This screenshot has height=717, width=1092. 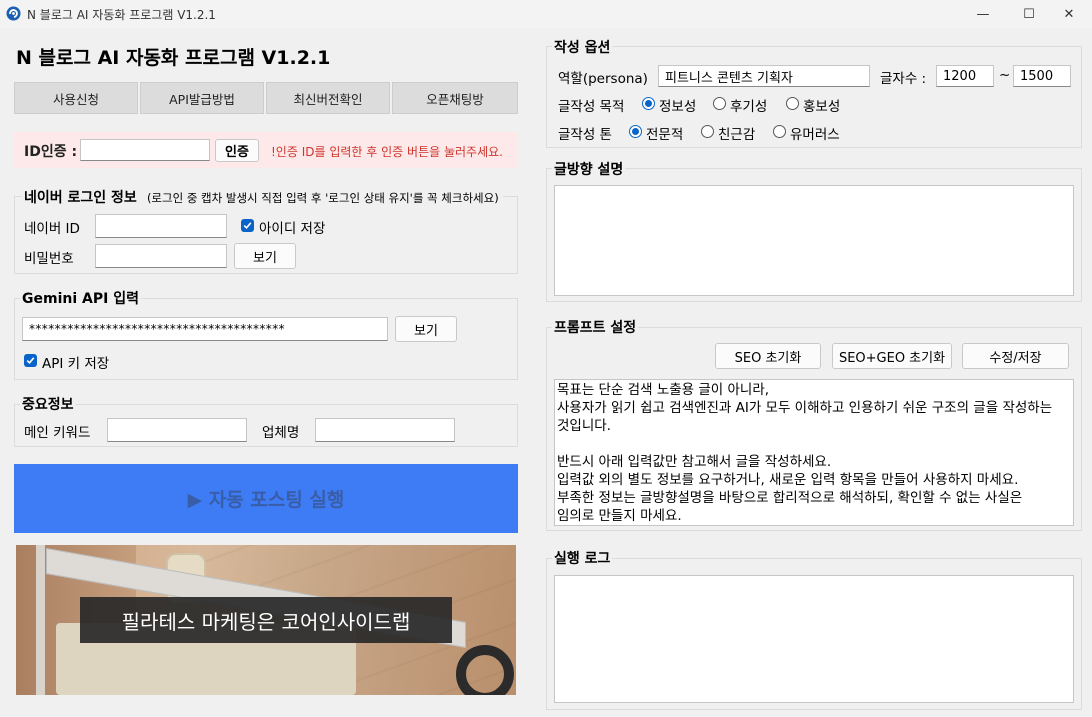 What do you see at coordinates (145, 150) in the screenshot?
I see `auth-id-input` at bounding box center [145, 150].